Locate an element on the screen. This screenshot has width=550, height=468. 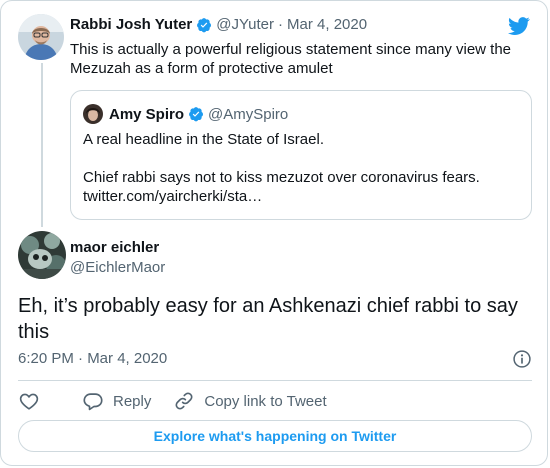
author-handle: @EichlerMaor is located at coordinates (117, 267).